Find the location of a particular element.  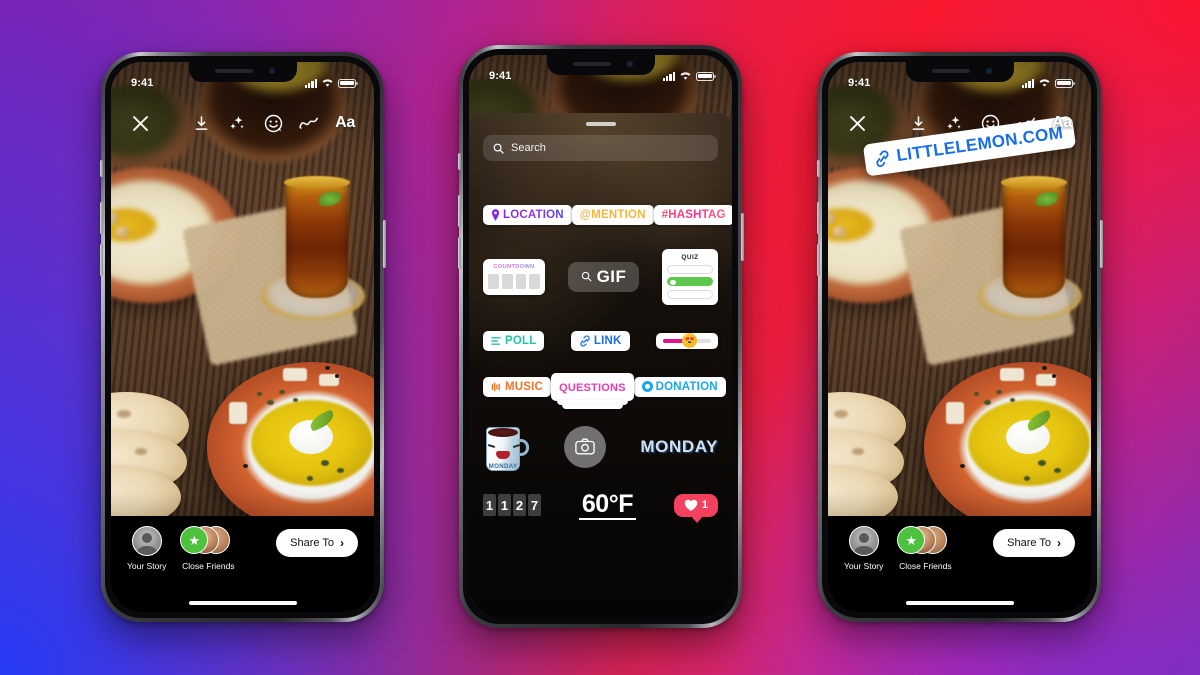

location-sticker: LOCATION is located at coordinates (527, 215).